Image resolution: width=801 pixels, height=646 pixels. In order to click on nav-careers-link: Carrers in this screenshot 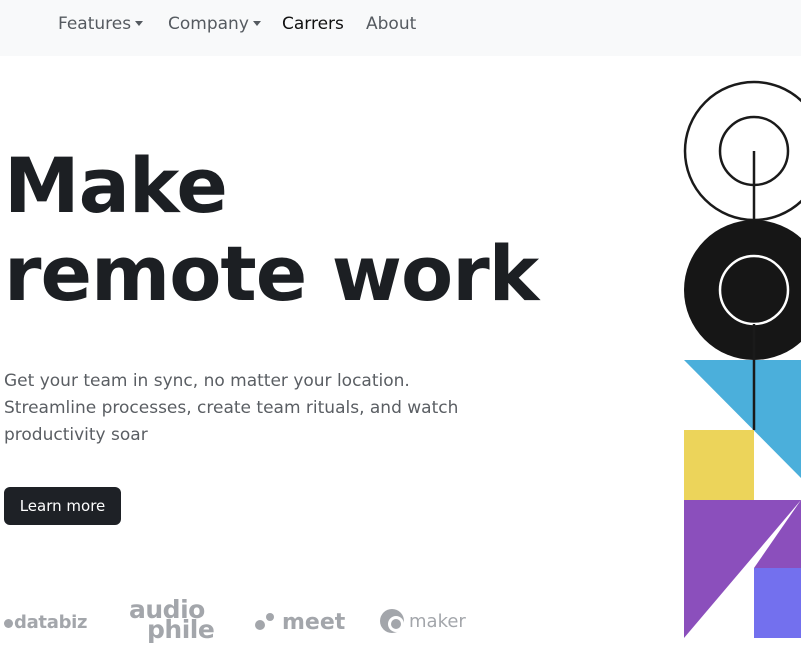, I will do `click(313, 24)`.